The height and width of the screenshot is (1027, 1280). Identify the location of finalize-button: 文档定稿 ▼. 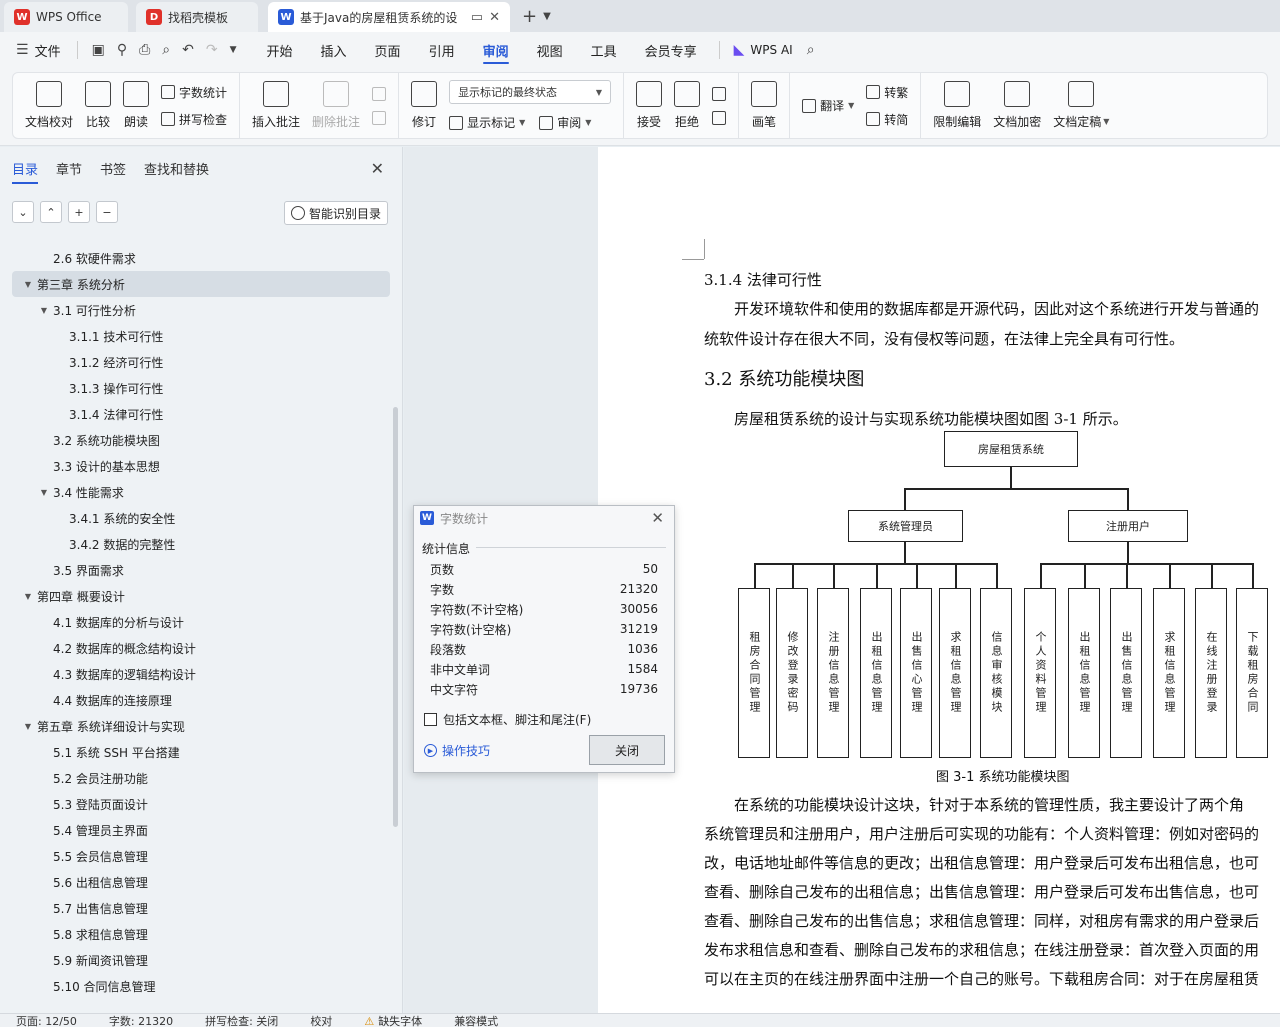
(1081, 105).